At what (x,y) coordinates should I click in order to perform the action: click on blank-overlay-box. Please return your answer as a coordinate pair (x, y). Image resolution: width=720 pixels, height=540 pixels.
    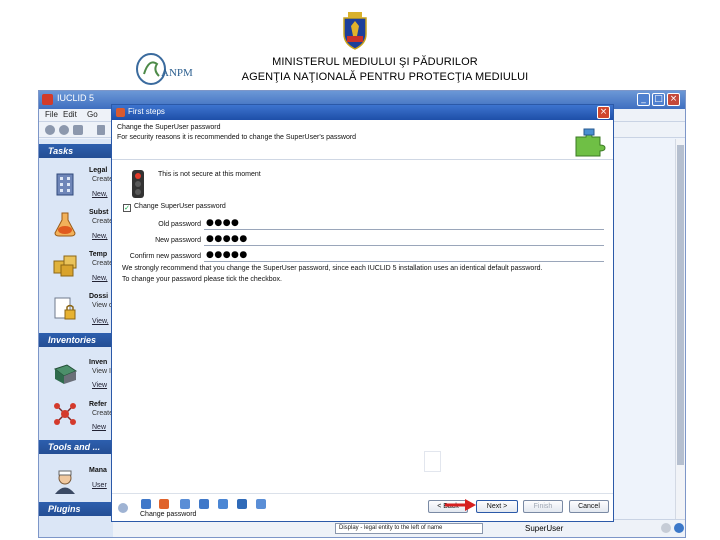
    Looking at the image, I should click on (432, 461).